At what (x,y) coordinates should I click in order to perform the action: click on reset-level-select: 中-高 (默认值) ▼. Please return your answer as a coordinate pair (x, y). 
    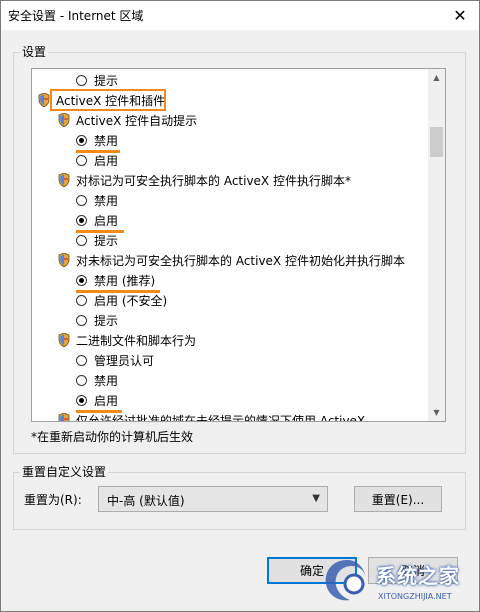
    Looking at the image, I should click on (213, 499).